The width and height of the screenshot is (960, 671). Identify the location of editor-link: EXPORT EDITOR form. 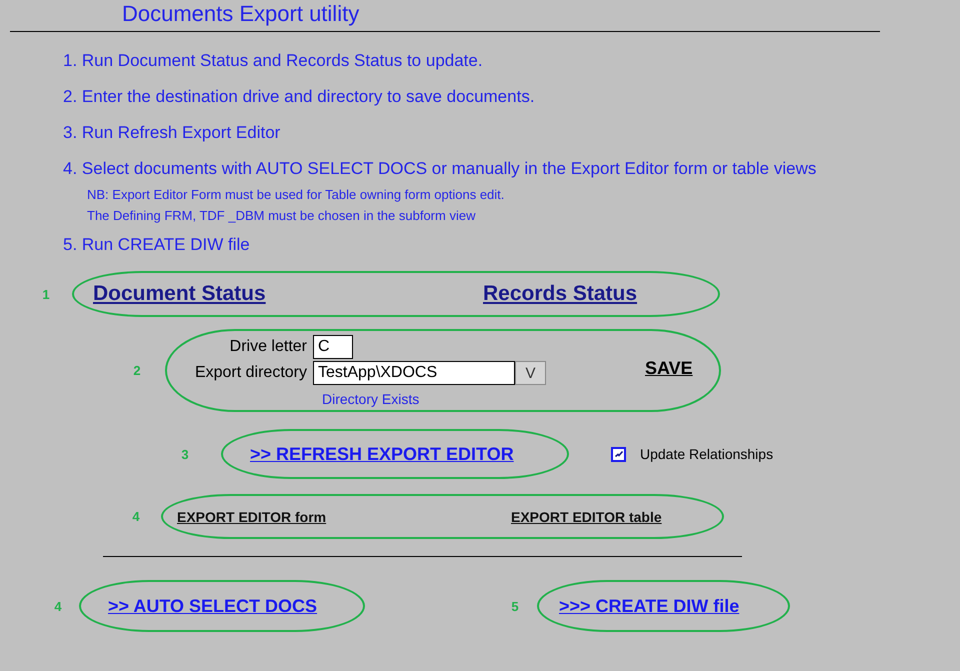
(344, 516).